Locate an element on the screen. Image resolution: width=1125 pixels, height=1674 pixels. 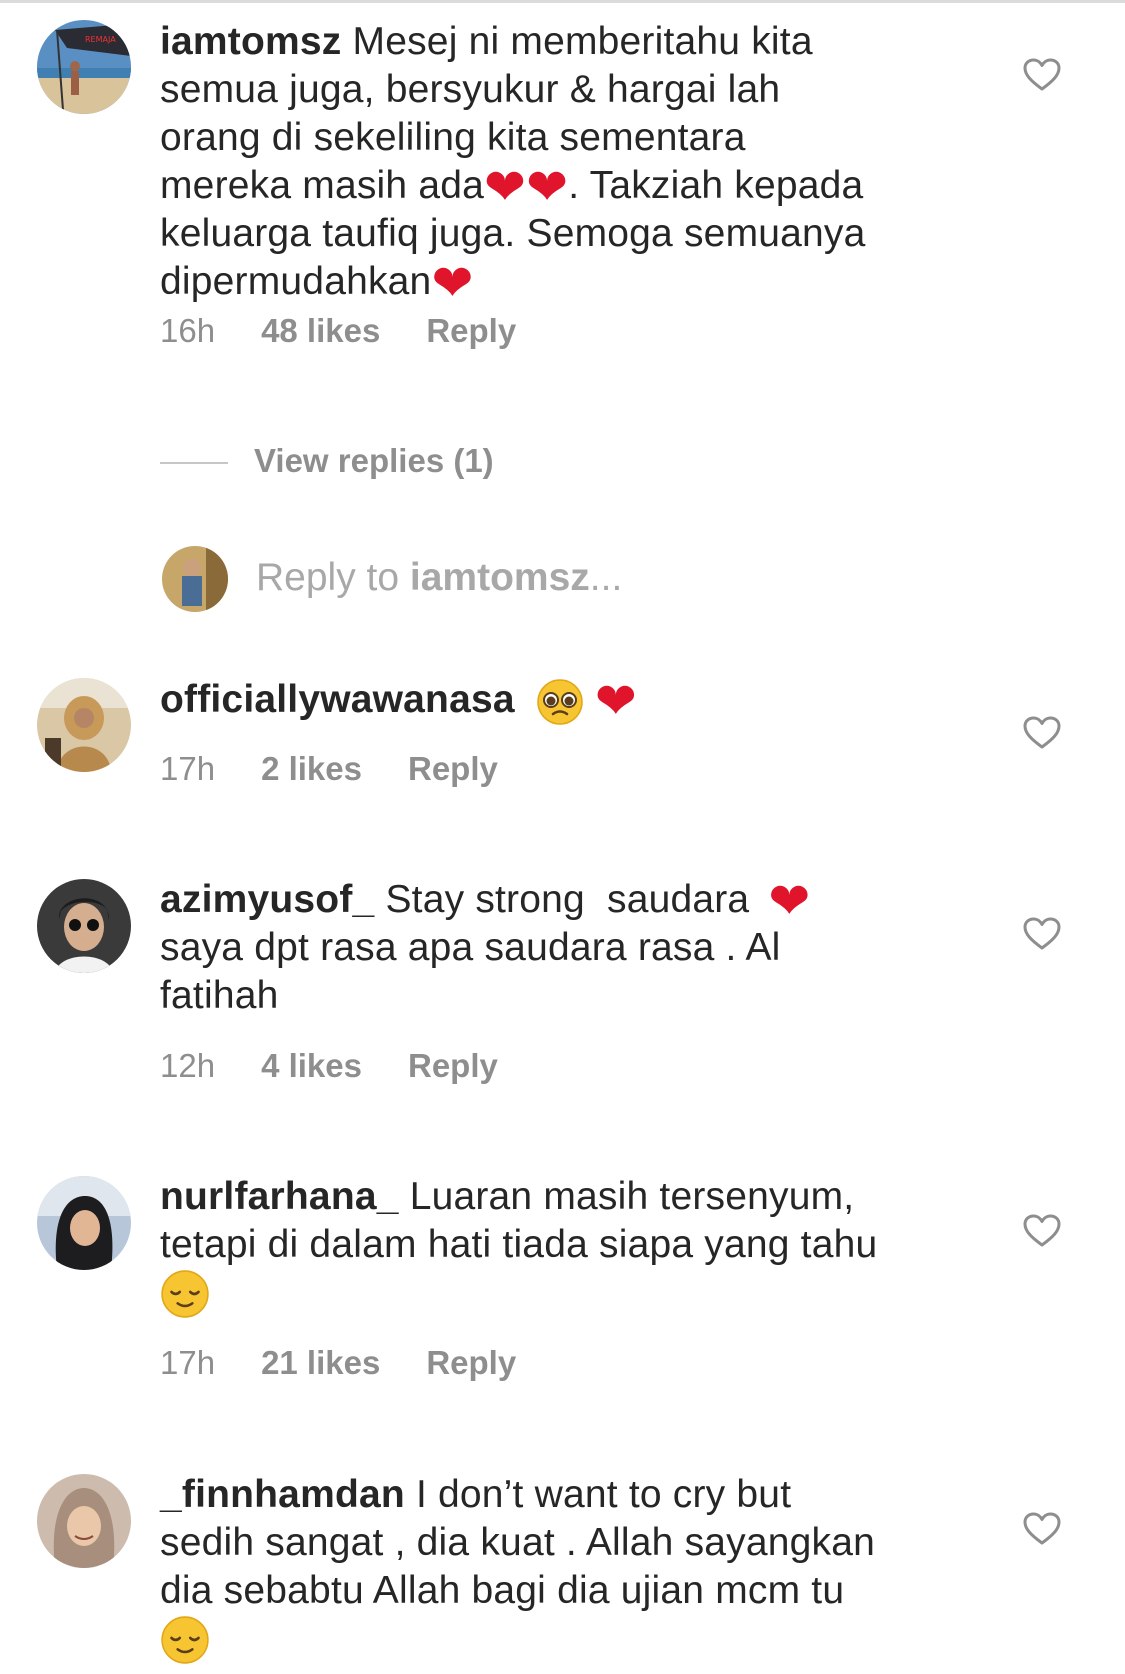
pleading-face-emoji is located at coordinates (560, 702).